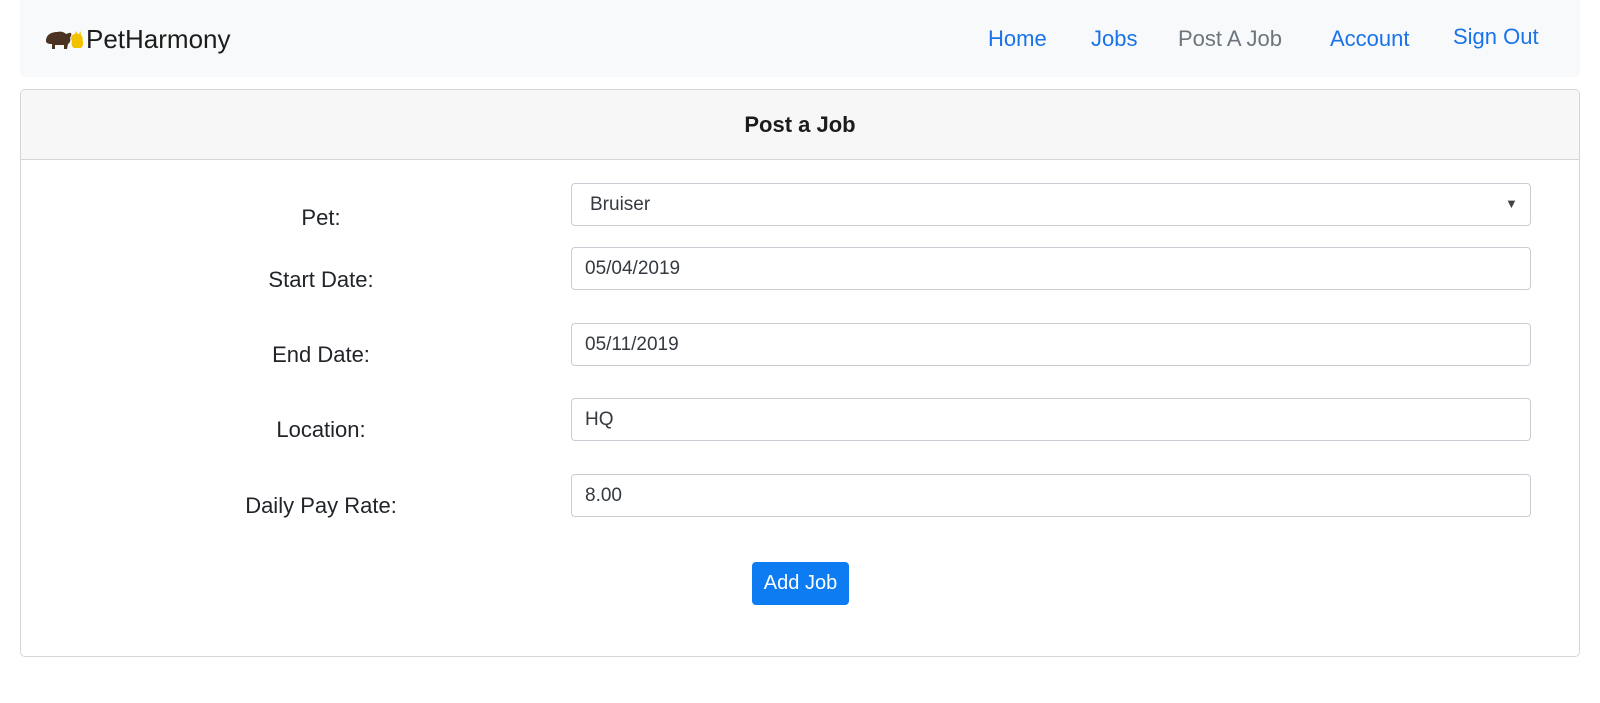 The image size is (1600, 703). What do you see at coordinates (1230, 39) in the screenshot?
I see `nav-post-a-job: Post A Job` at bounding box center [1230, 39].